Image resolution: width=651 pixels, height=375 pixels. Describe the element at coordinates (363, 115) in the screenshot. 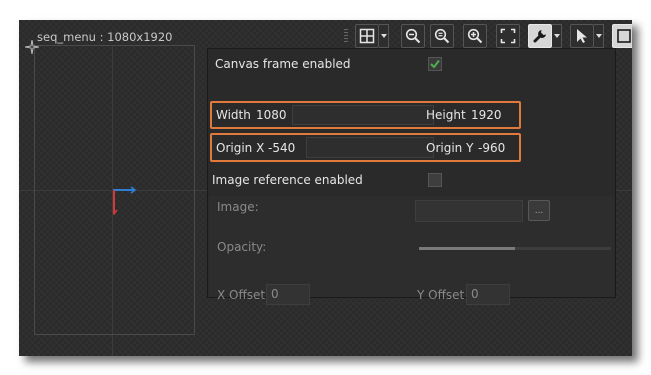

I see `width-field-bg` at that location.